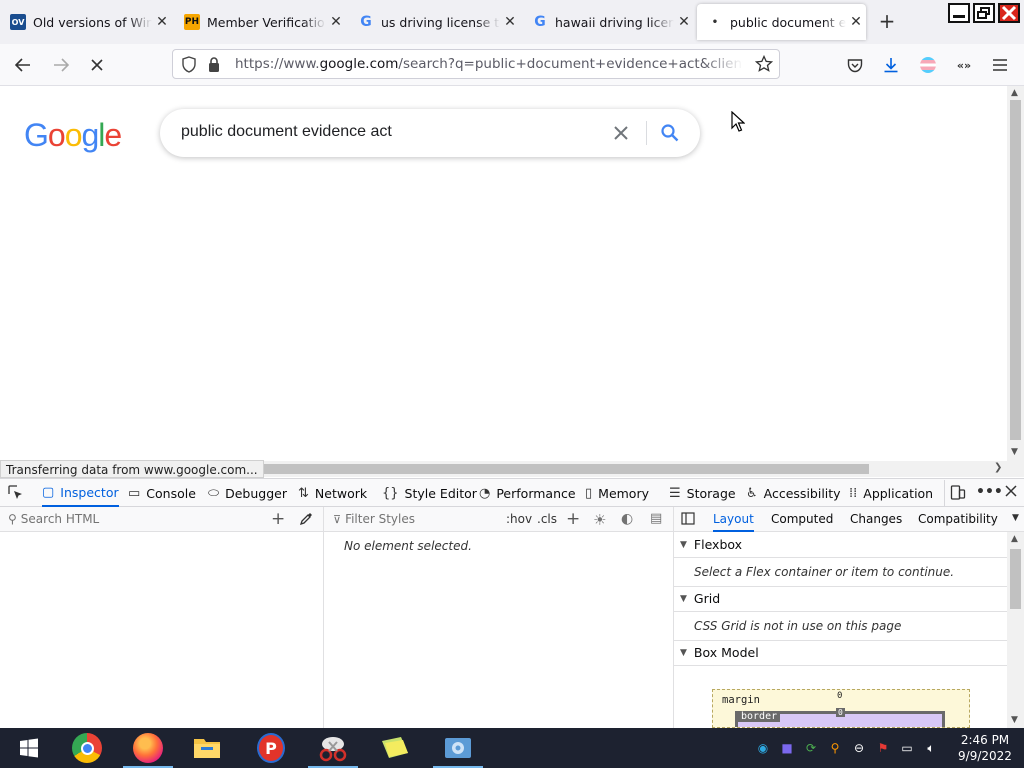 The image size is (1024, 768). Describe the element at coordinates (247, 493) in the screenshot. I see `devtools-tab-debugger: ⬭ Debugger` at that location.